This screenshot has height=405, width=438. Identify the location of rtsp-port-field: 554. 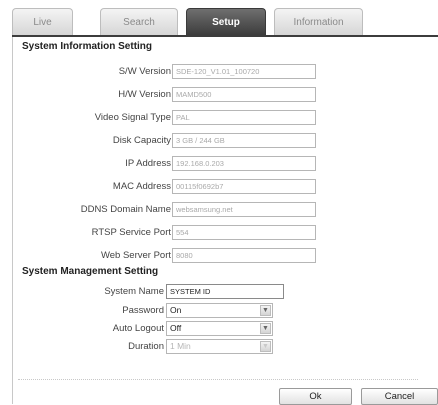
(244, 232).